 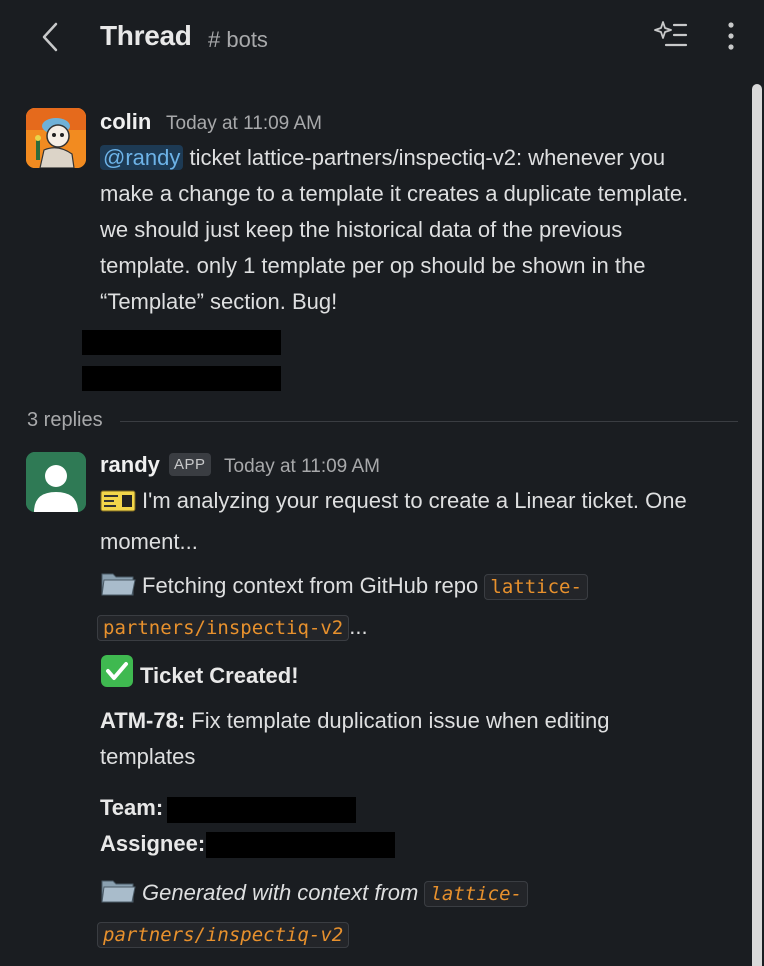 What do you see at coordinates (117, 676) in the screenshot?
I see `check-mark-icon` at bounding box center [117, 676].